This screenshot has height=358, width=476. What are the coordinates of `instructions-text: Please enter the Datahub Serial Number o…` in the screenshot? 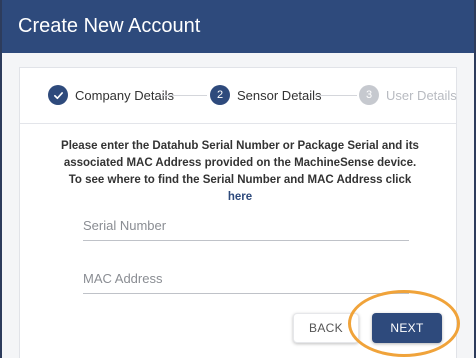 It's located at (240, 172).